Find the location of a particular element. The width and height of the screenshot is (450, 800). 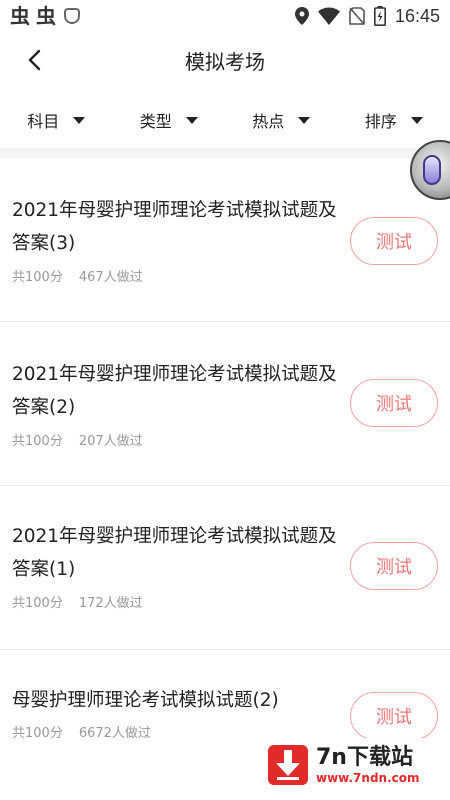

microphone-icon is located at coordinates (432, 170).